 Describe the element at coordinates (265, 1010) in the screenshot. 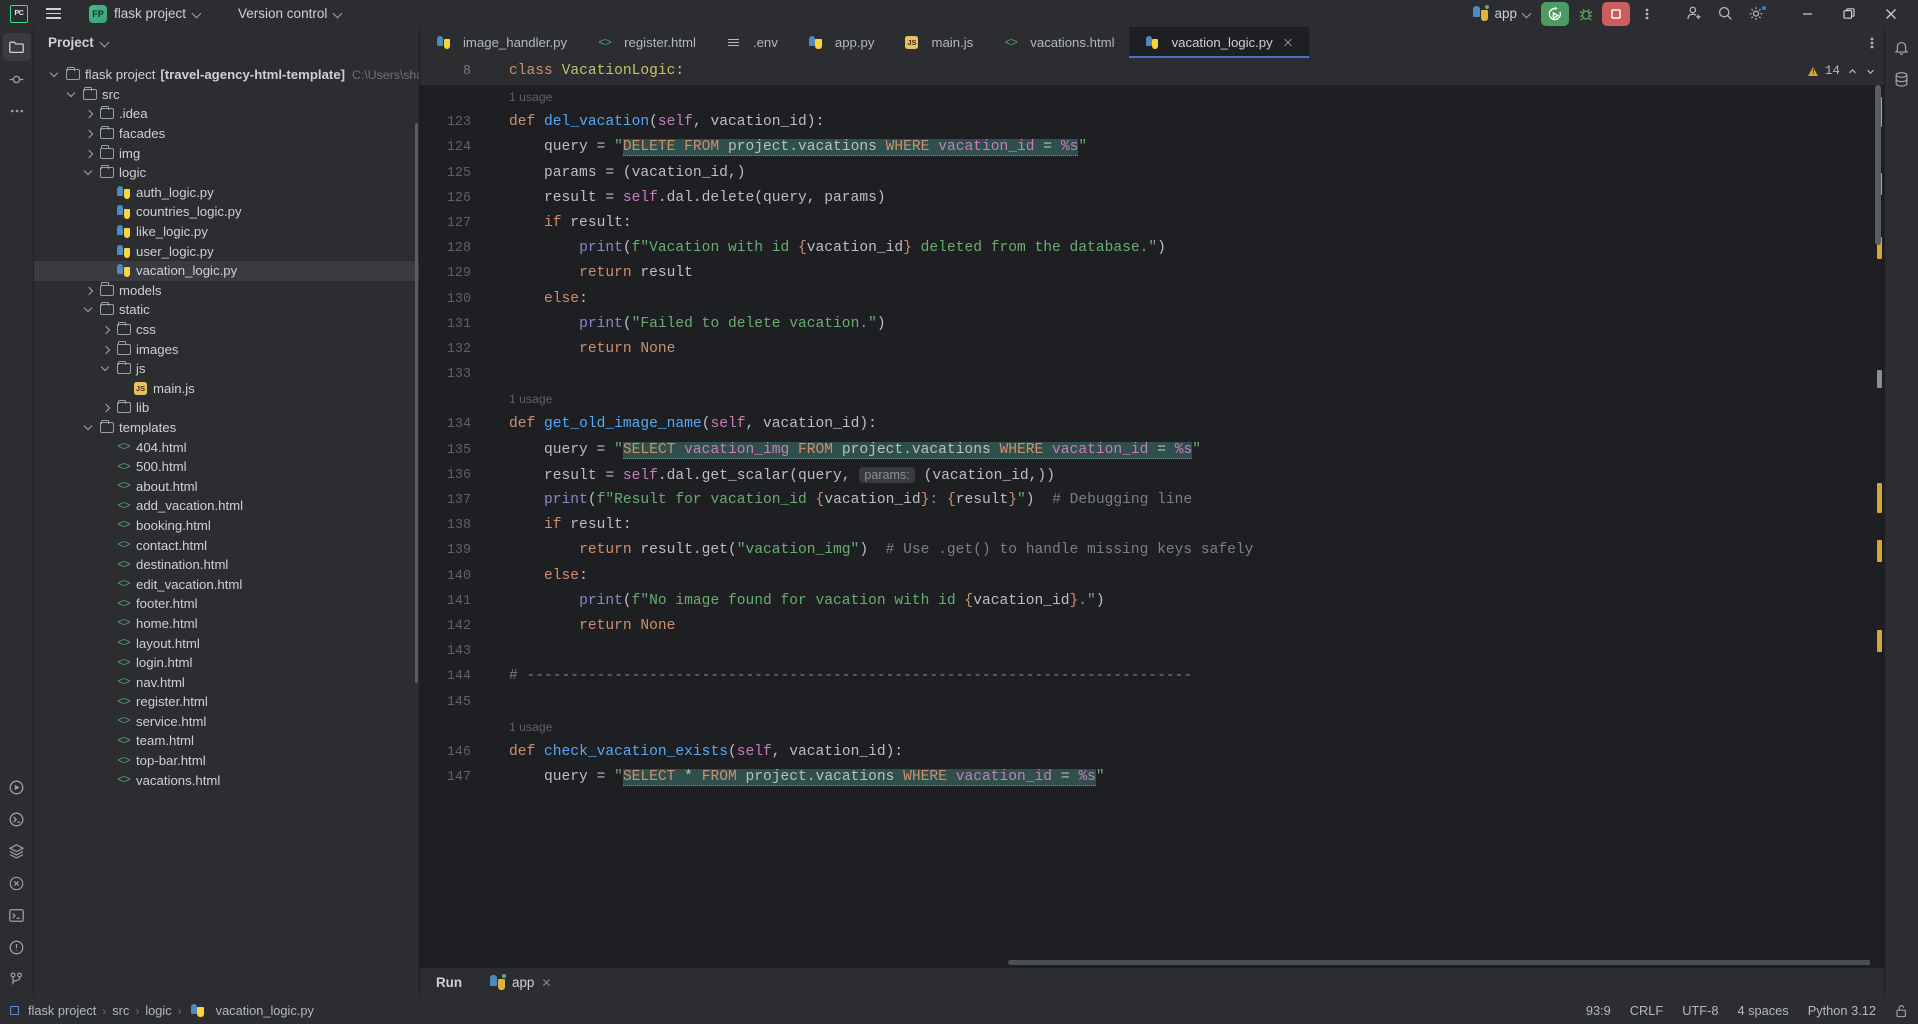

I see `breadcrumb-item: vacation_logic.py` at that location.